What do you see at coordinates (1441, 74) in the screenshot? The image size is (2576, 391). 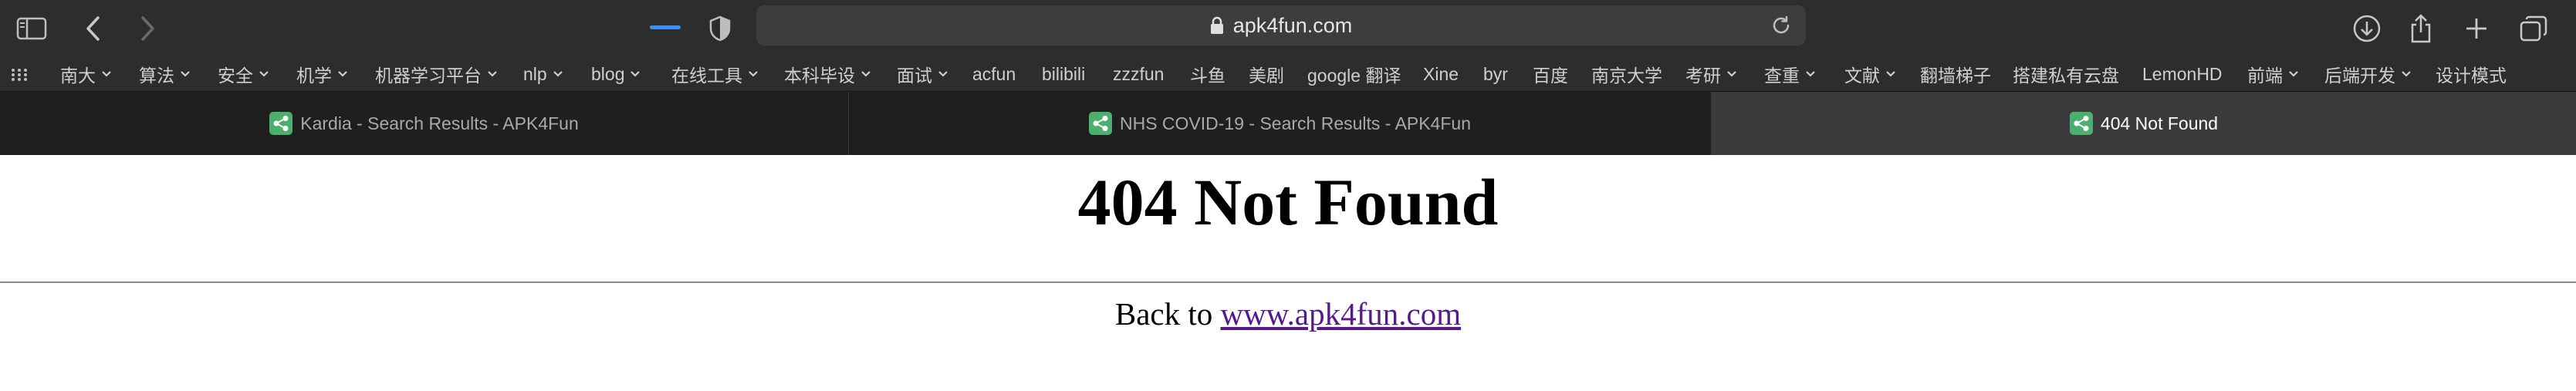 I see `bookmark-link: Xine` at bounding box center [1441, 74].